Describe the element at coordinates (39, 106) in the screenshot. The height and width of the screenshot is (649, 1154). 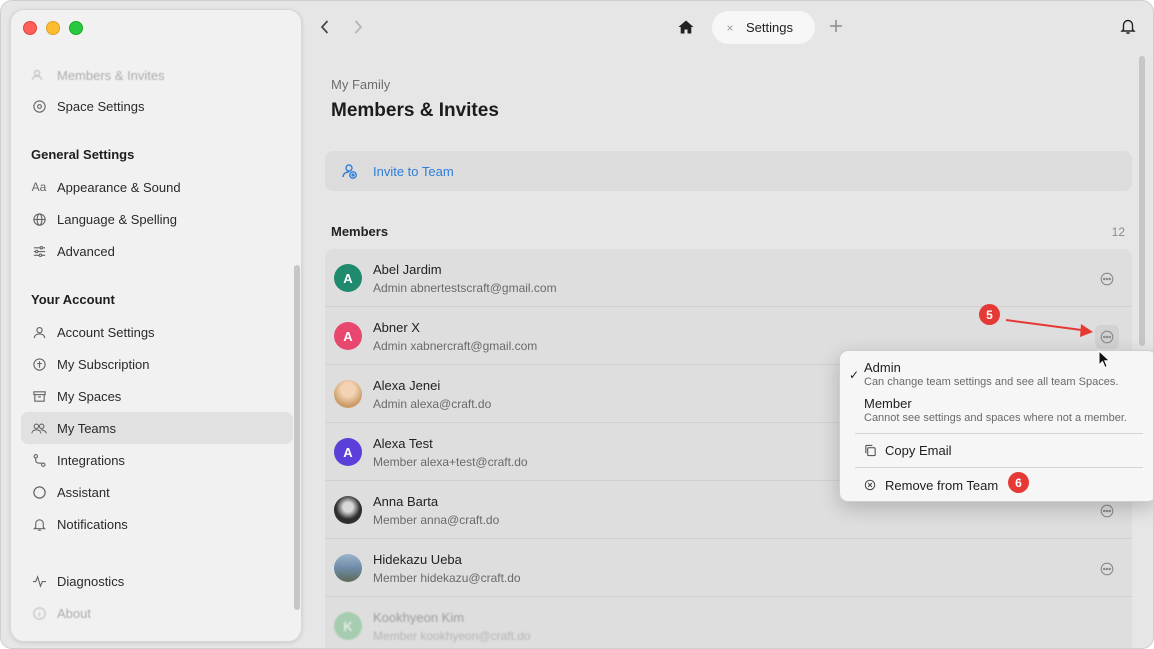
I see `space-settings-icon` at that location.